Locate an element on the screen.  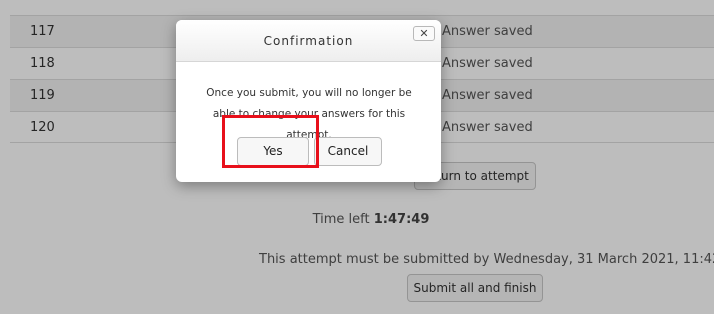
dialog-title: Confirmation is located at coordinates (308, 41).